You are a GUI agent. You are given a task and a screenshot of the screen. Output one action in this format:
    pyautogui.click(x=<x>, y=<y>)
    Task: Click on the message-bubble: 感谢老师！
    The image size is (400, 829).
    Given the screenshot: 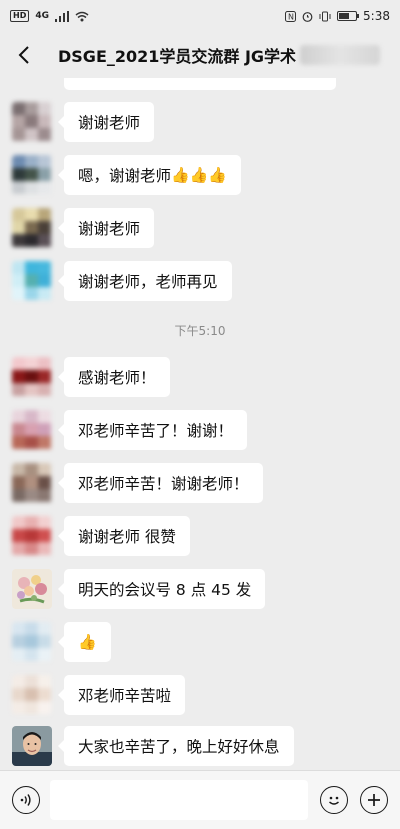 What is the action you would take?
    pyautogui.click(x=114, y=377)
    